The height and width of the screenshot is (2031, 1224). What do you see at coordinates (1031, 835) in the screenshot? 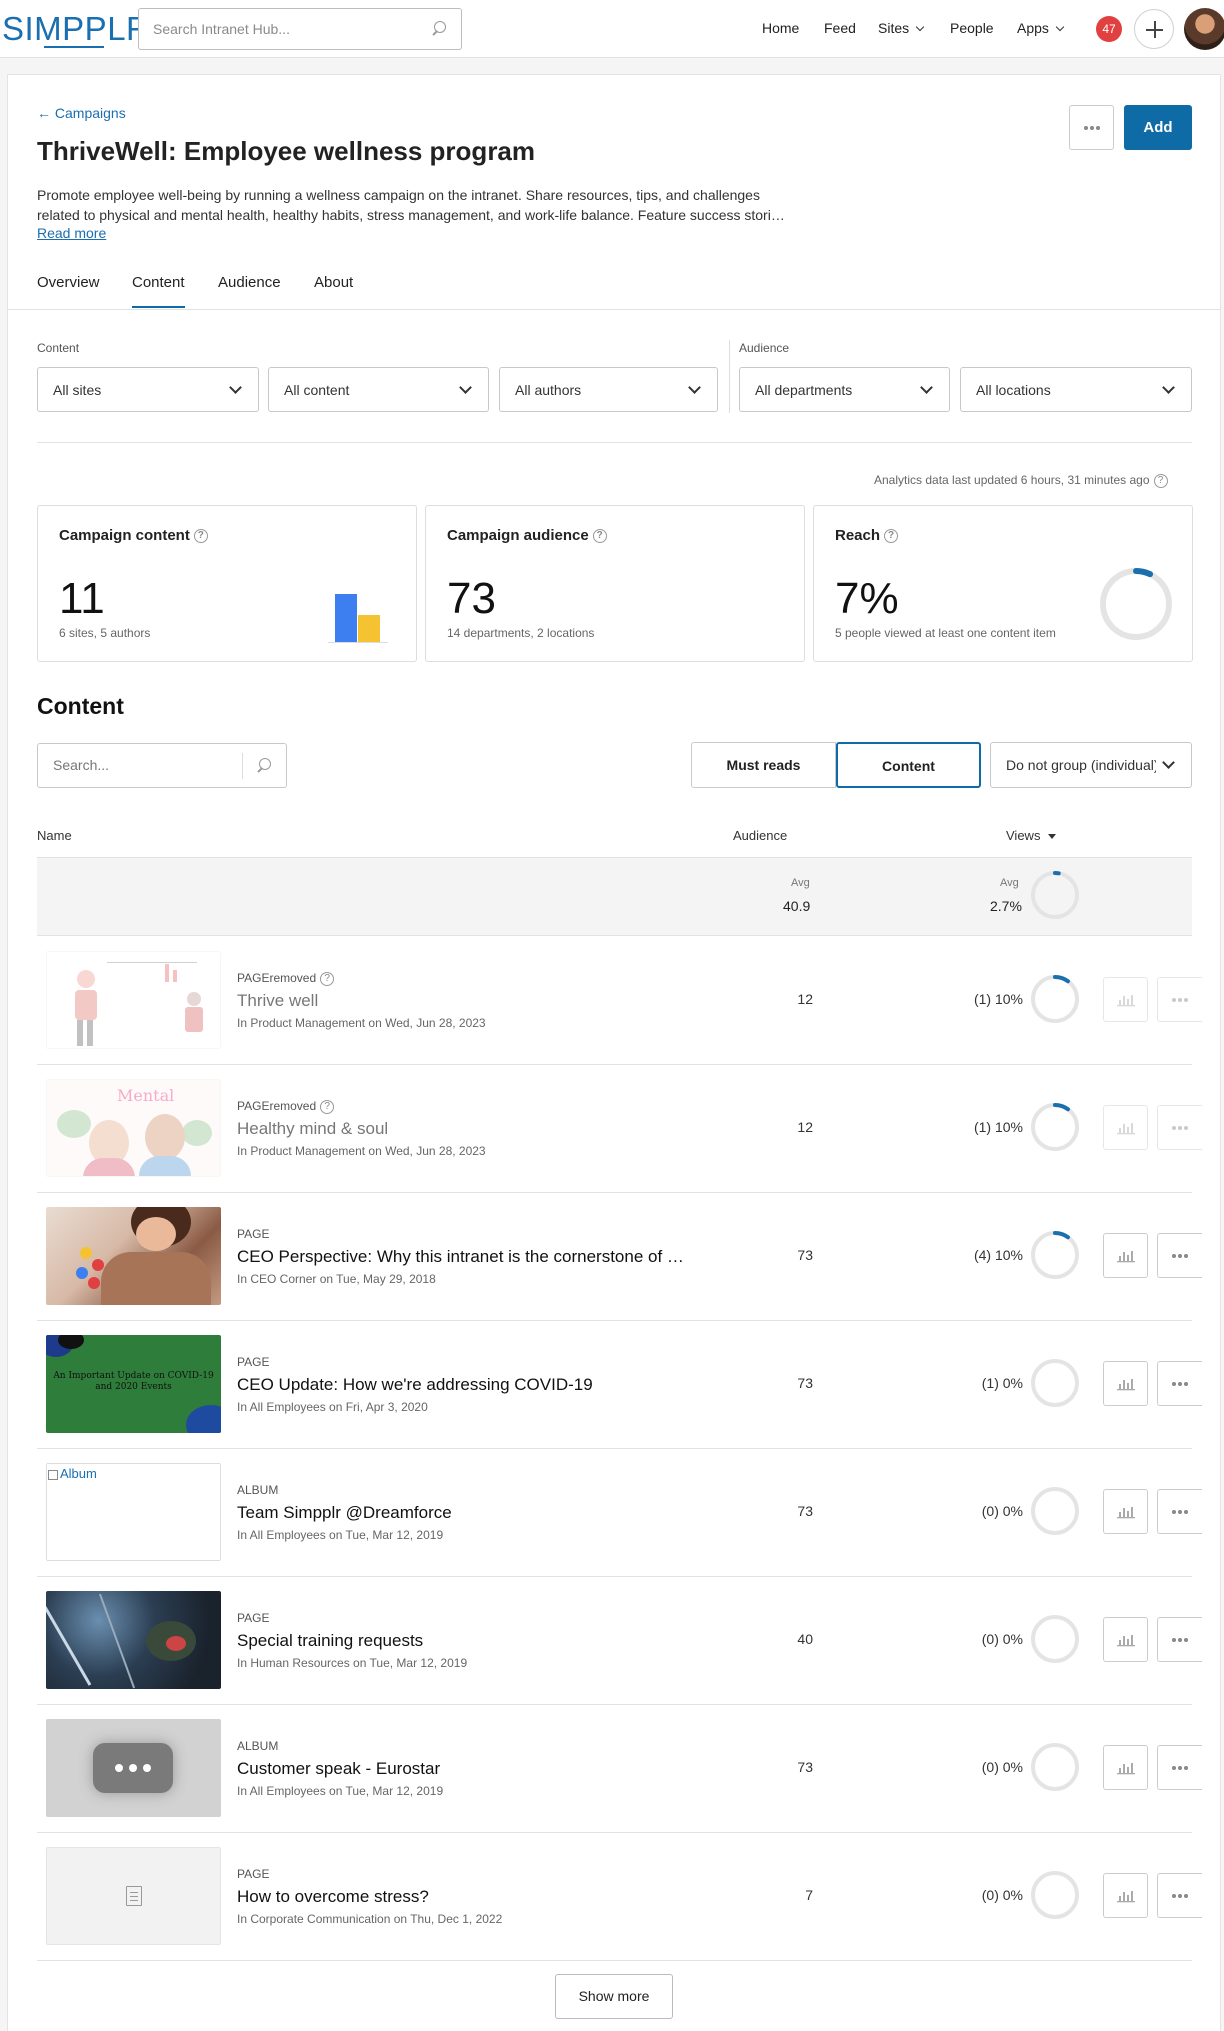
I see `column-header-views: Views` at bounding box center [1031, 835].